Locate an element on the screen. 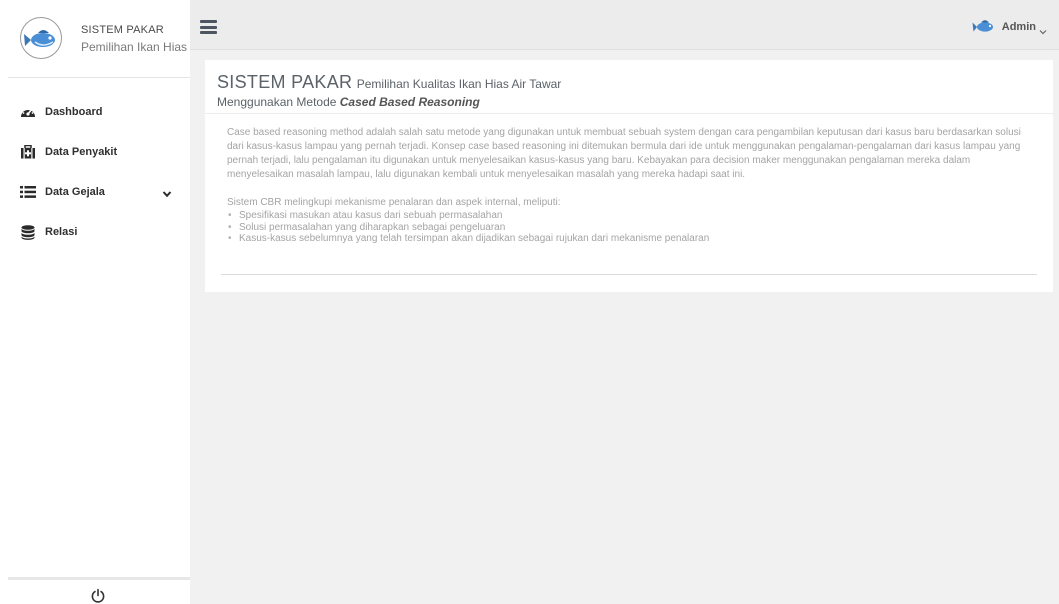 The width and height of the screenshot is (1059, 604). medkit-icon is located at coordinates (28, 152).